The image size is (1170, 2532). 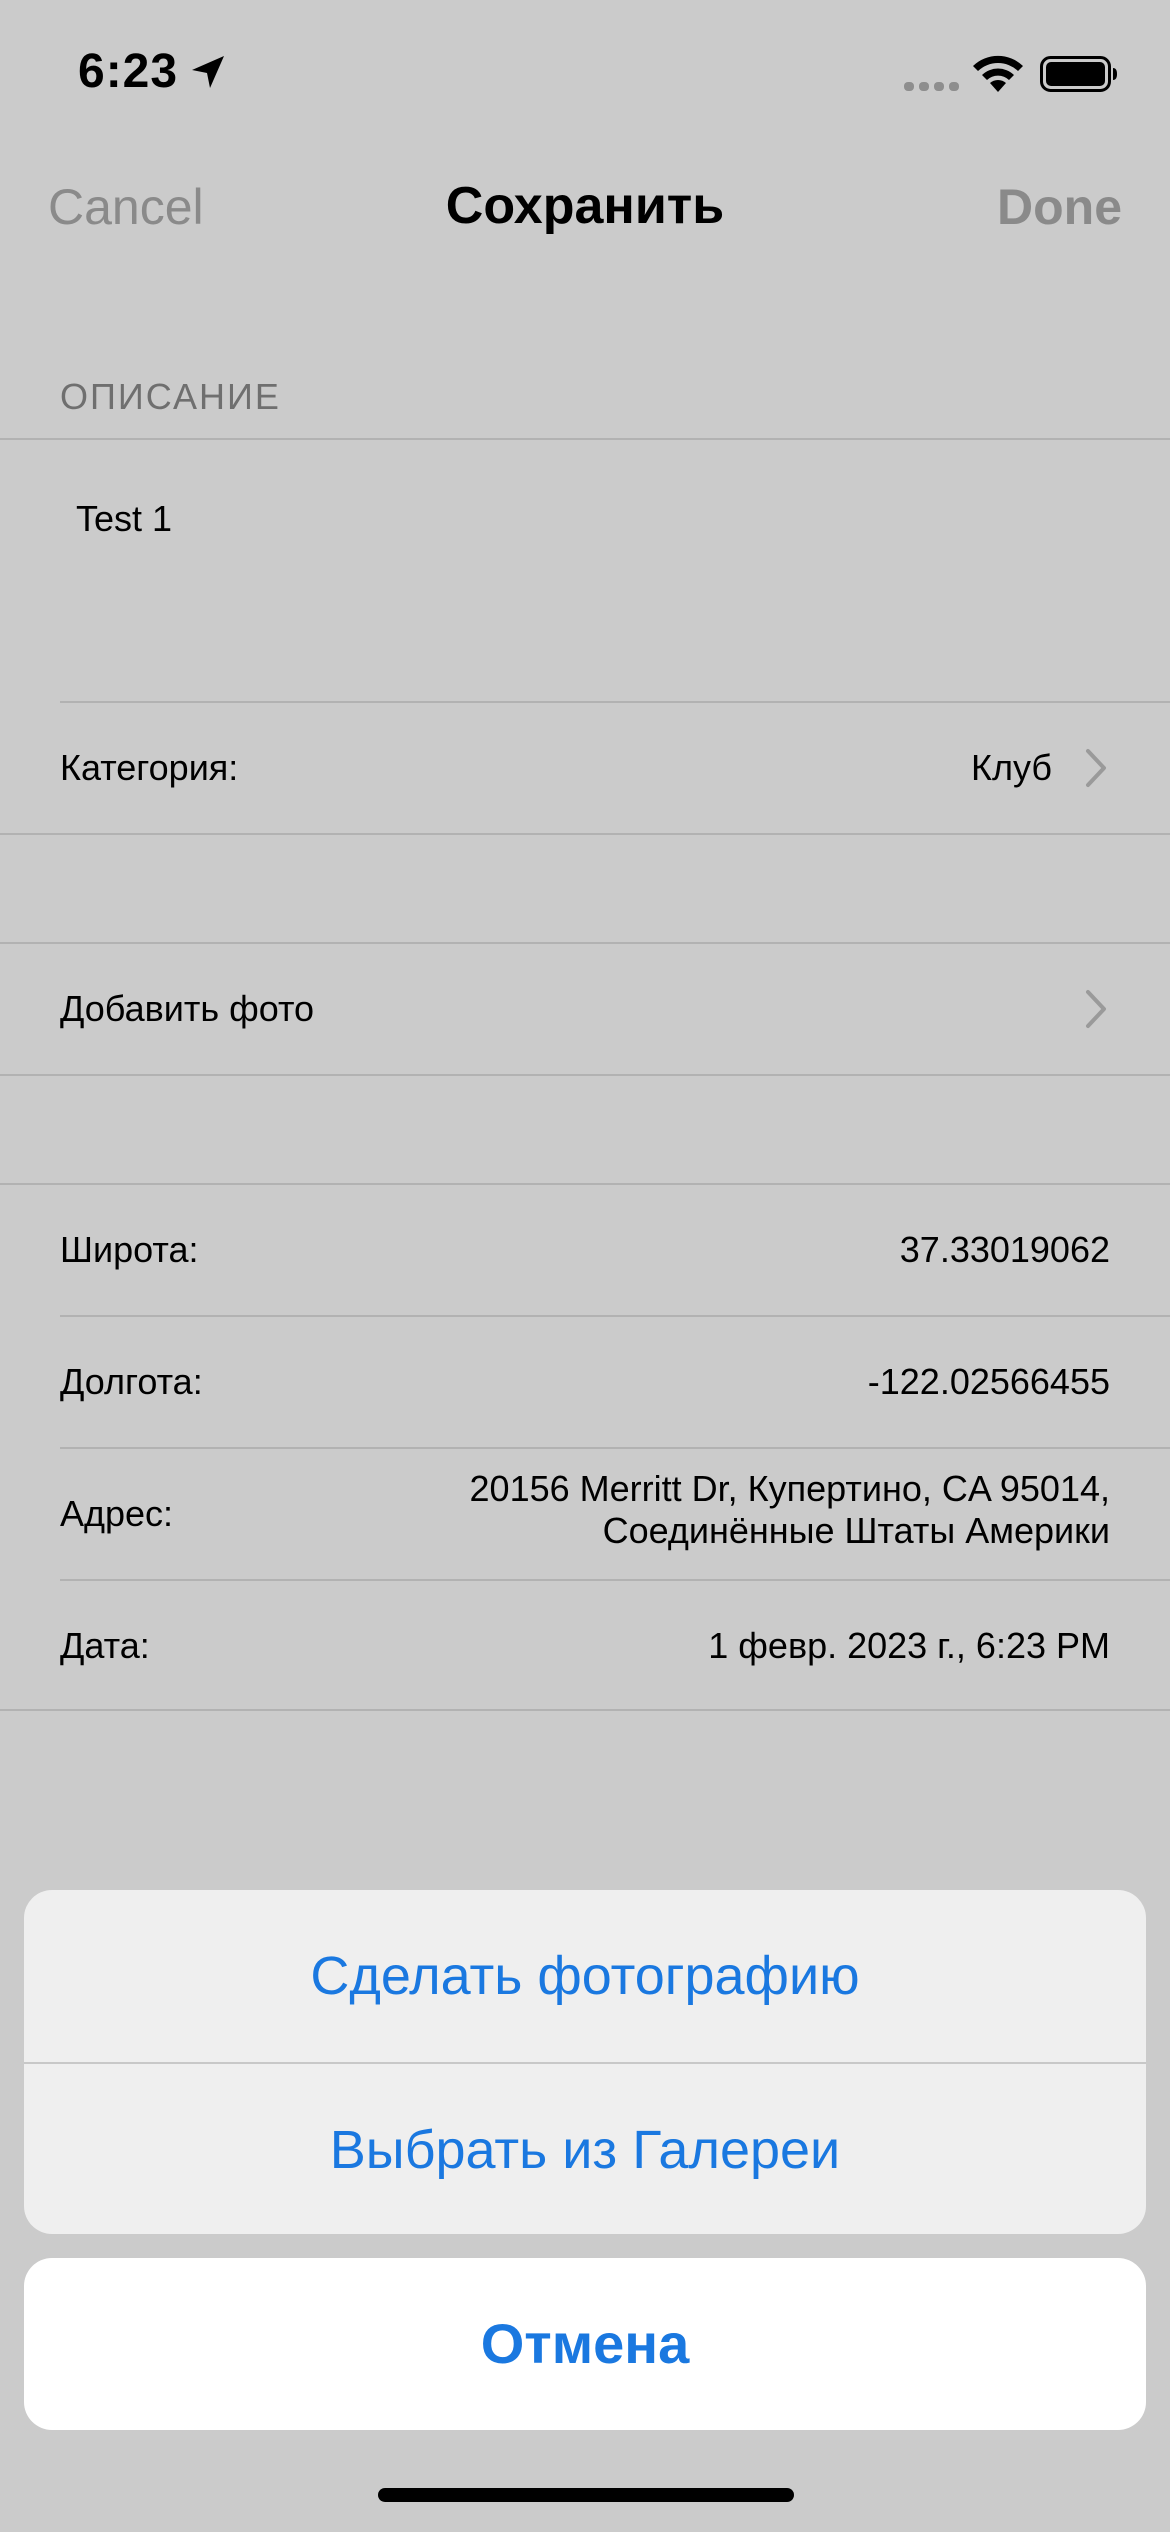 I want to click on description-text-view: Test 1, so click(x=124, y=519).